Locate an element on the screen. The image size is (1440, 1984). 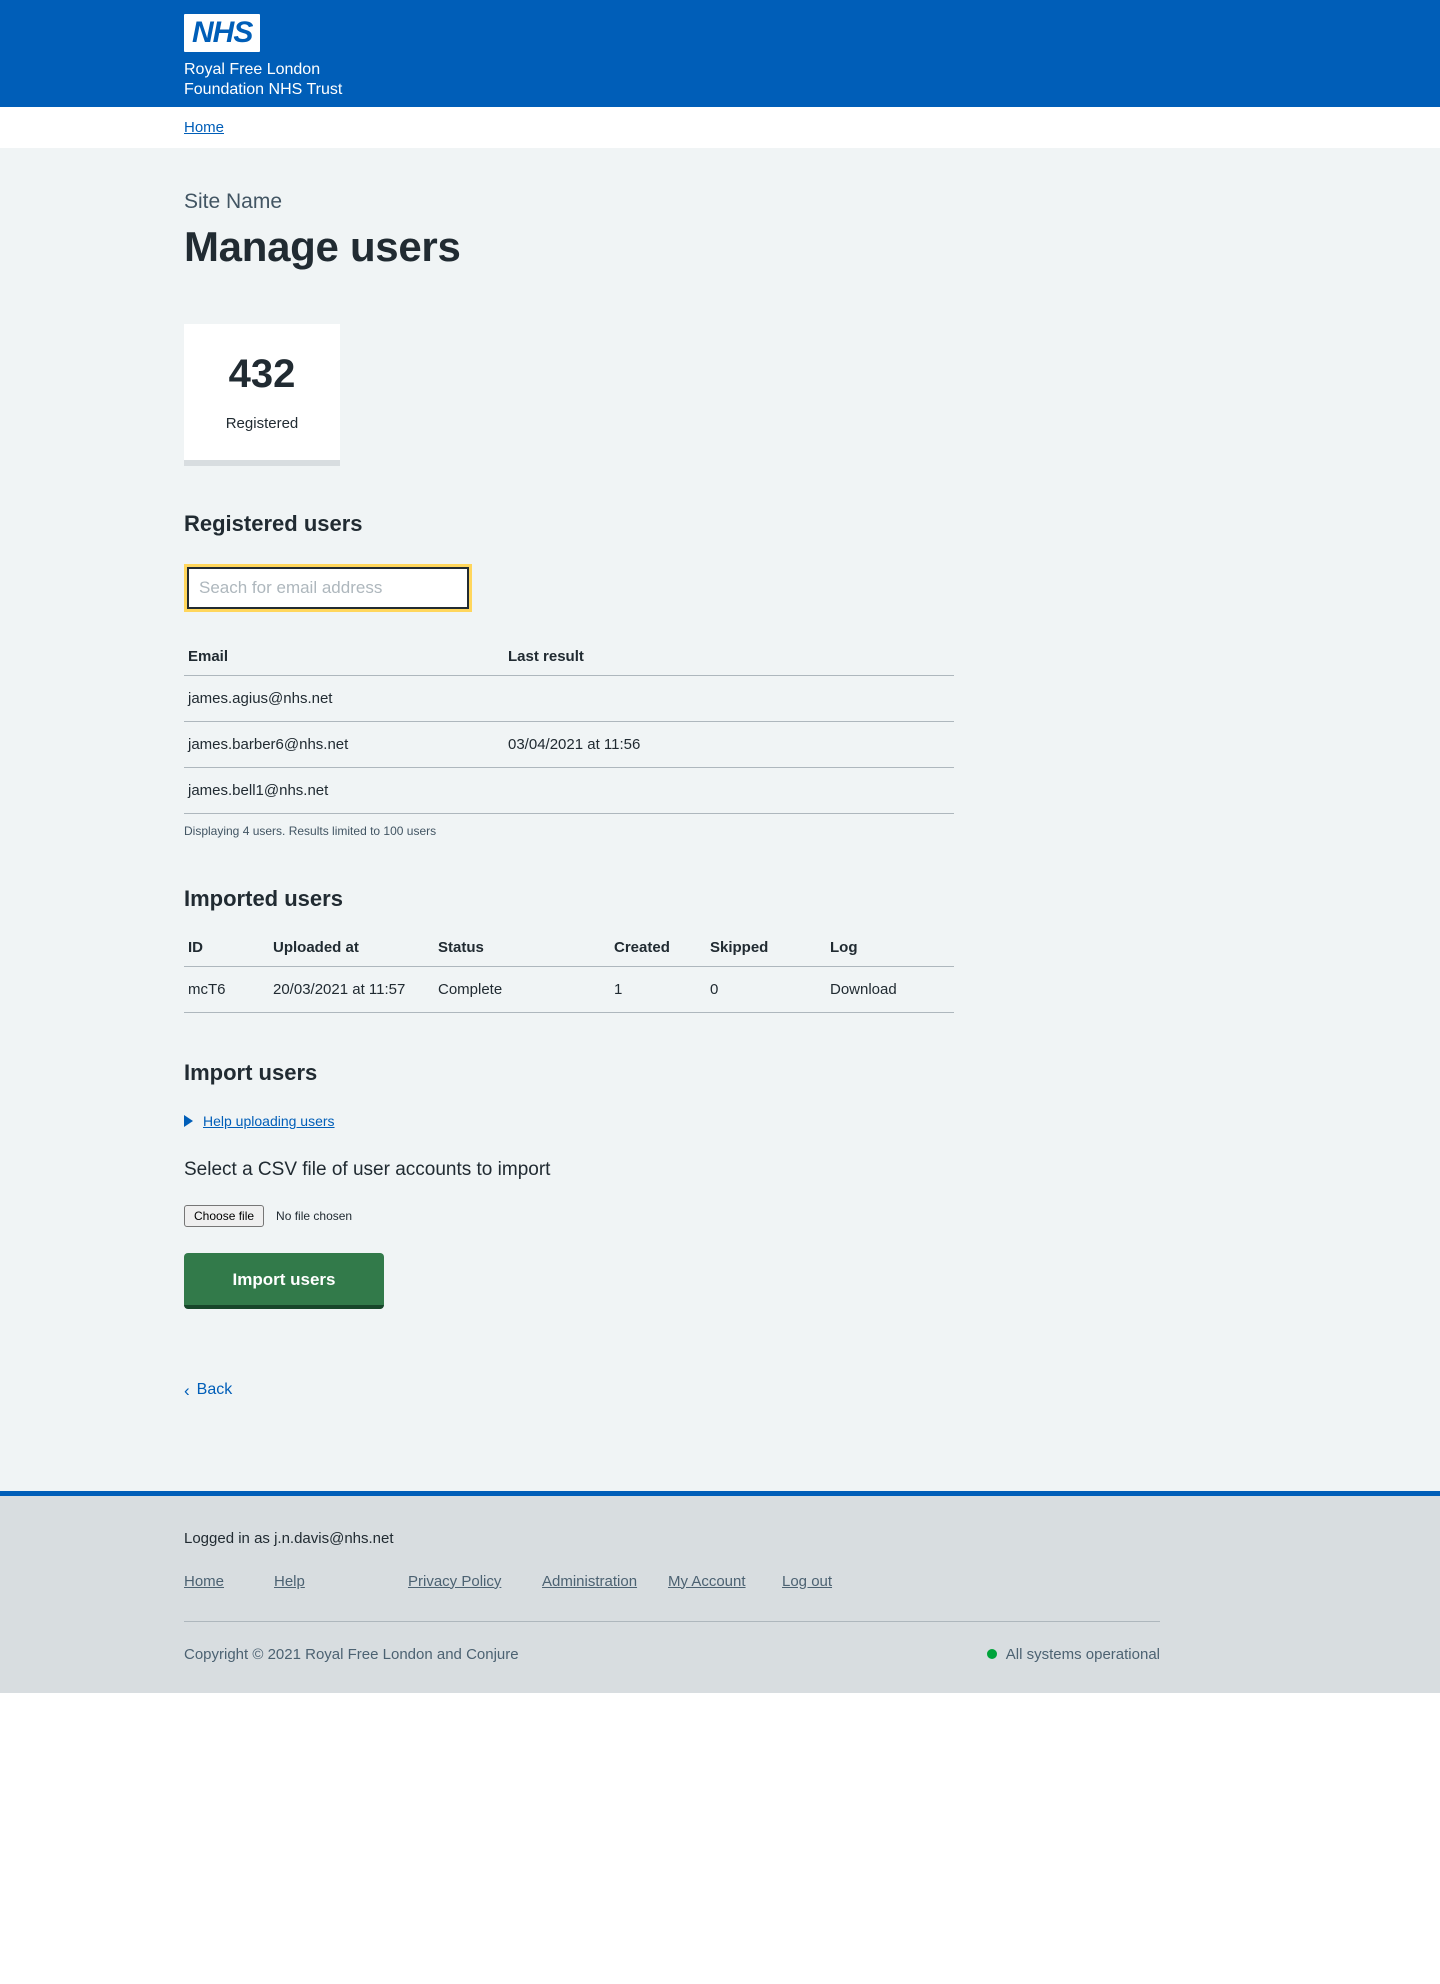
cell-last-result: 03/04/2021 at 11:56 is located at coordinates (729, 744).